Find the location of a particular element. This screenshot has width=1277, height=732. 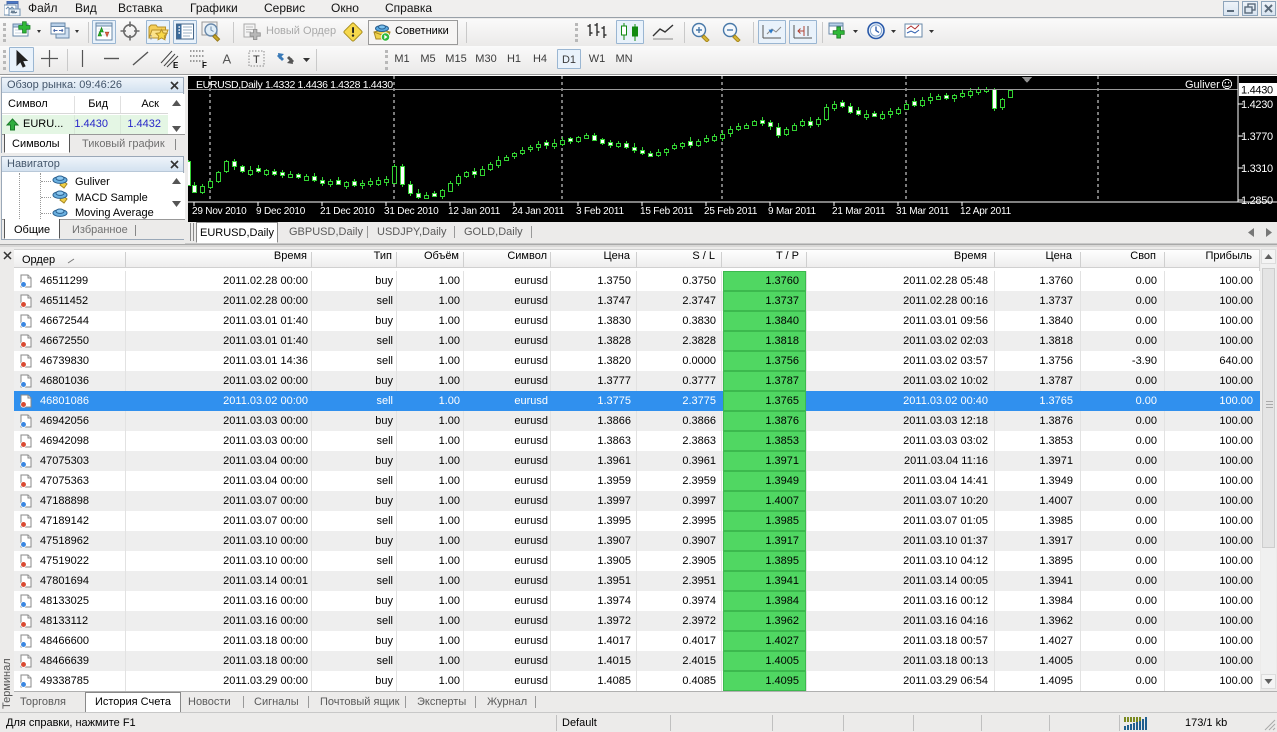

svg-text: 21 Mar 2011 is located at coordinates (859, 211).